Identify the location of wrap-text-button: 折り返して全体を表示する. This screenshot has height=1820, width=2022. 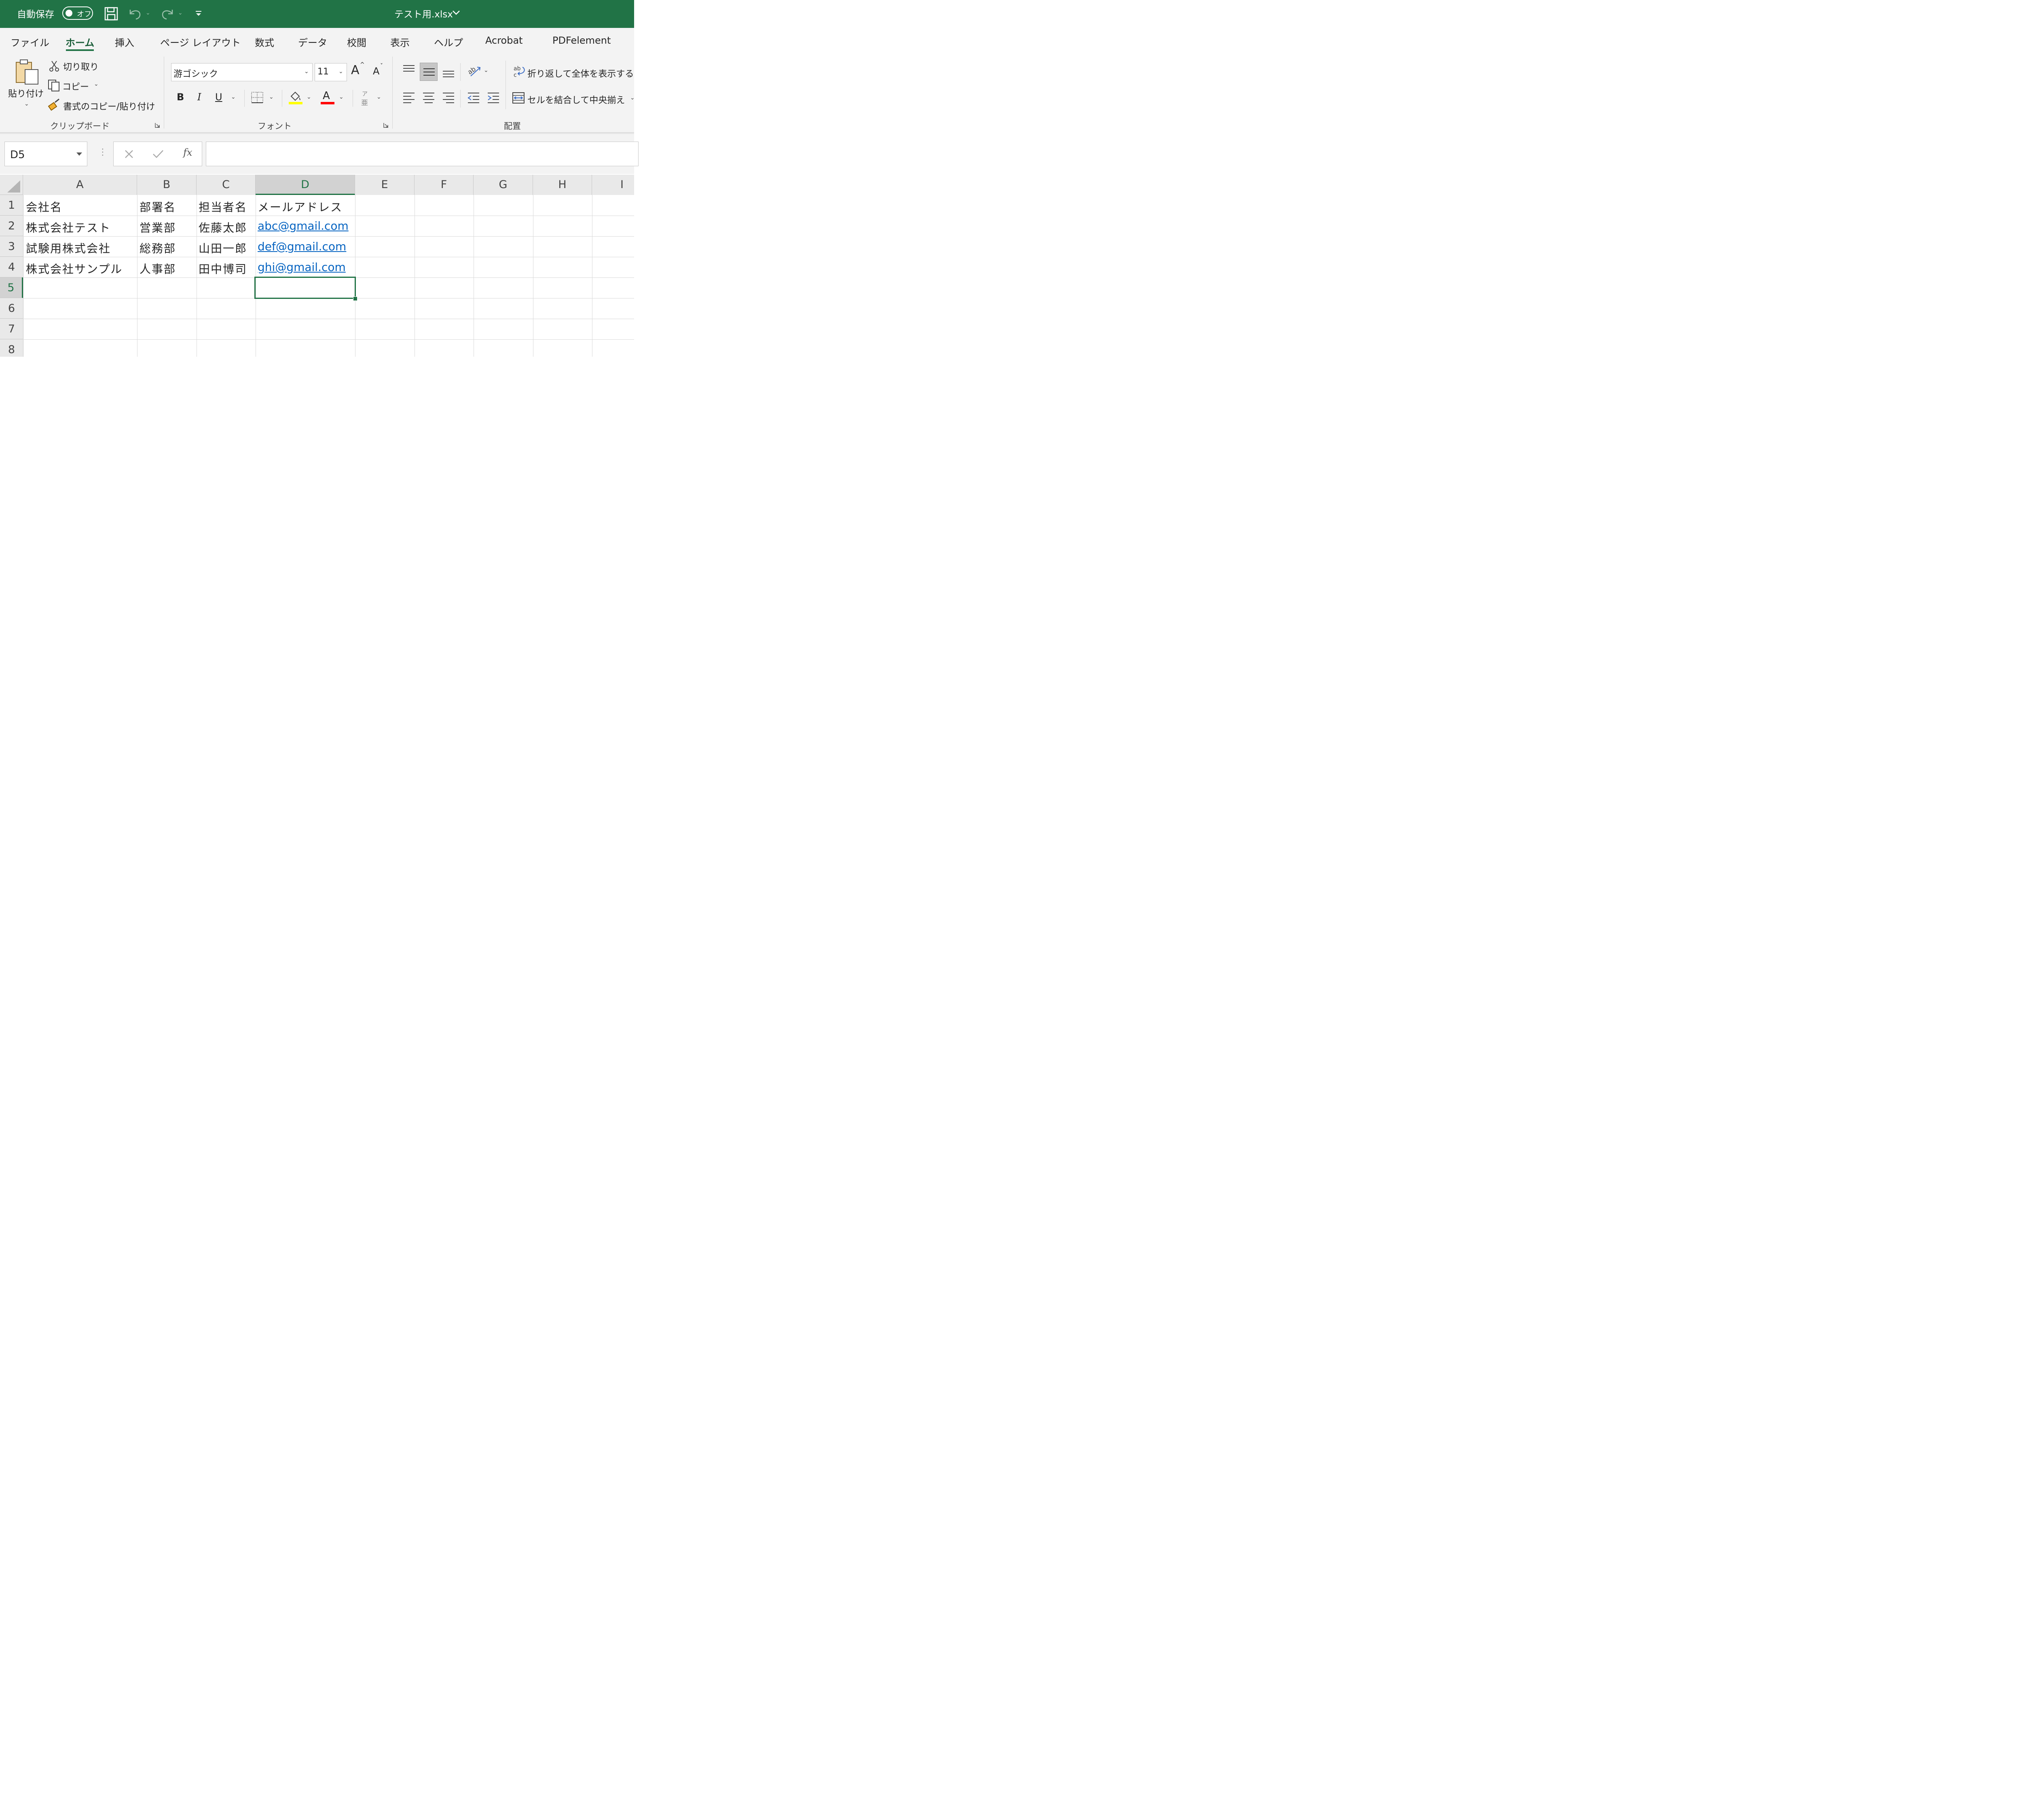
(580, 73).